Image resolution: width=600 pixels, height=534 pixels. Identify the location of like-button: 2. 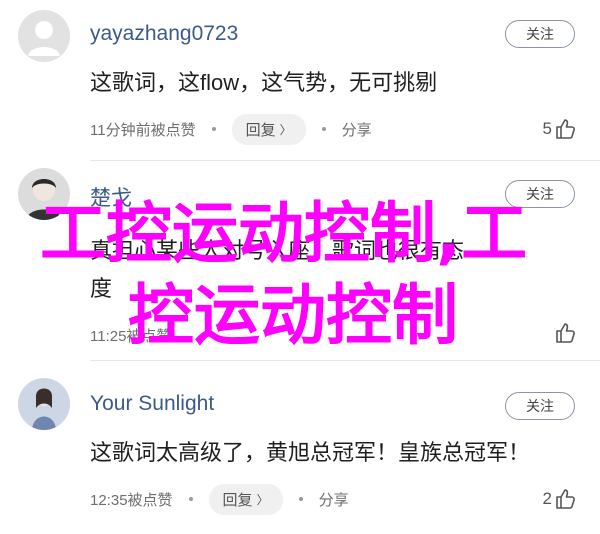
(559, 499).